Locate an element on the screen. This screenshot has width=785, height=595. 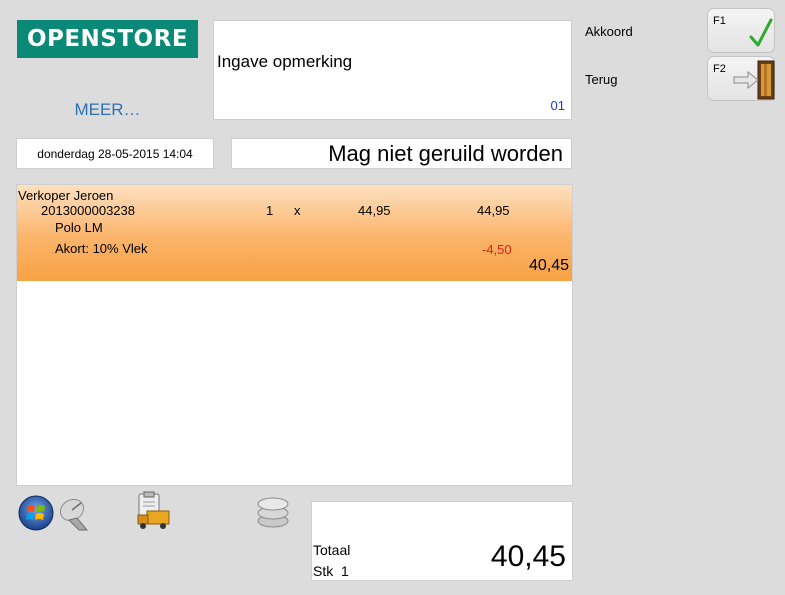
discount-amount: -4,50 is located at coordinates (497, 249).